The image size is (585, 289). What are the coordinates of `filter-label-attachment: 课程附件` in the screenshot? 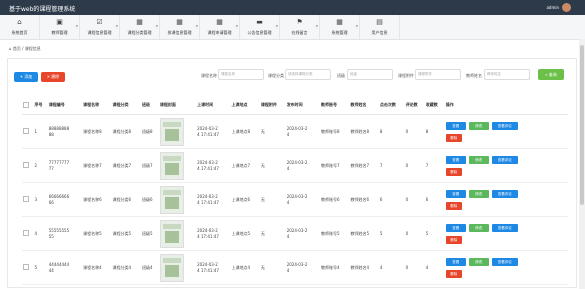 It's located at (406, 75).